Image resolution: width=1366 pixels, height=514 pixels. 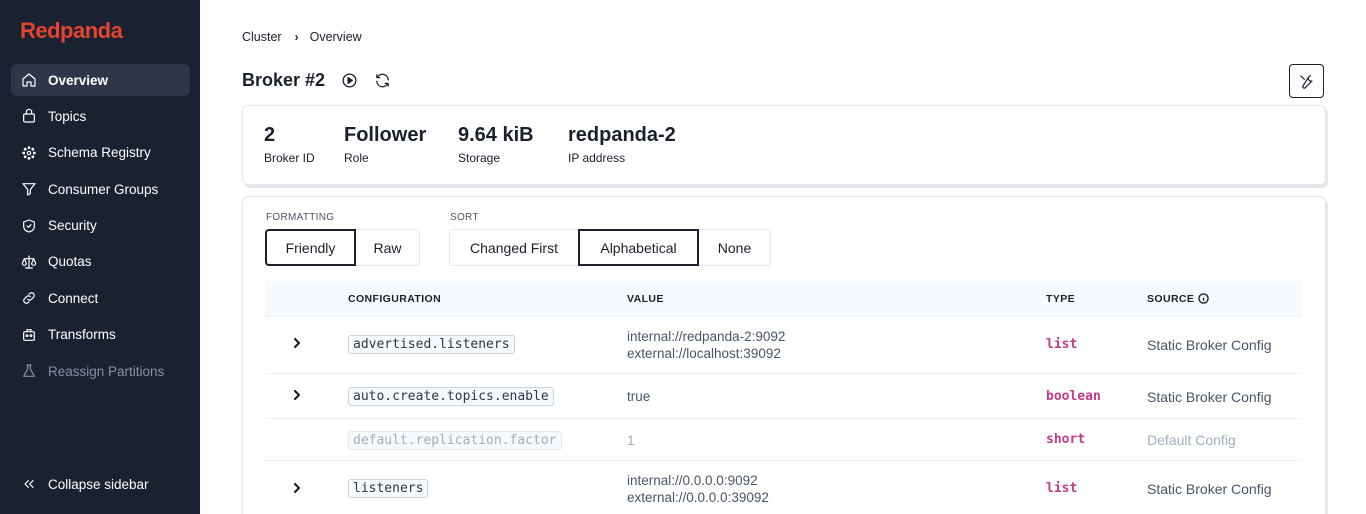 What do you see at coordinates (382, 81) in the screenshot?
I see `refresh-icon` at bounding box center [382, 81].